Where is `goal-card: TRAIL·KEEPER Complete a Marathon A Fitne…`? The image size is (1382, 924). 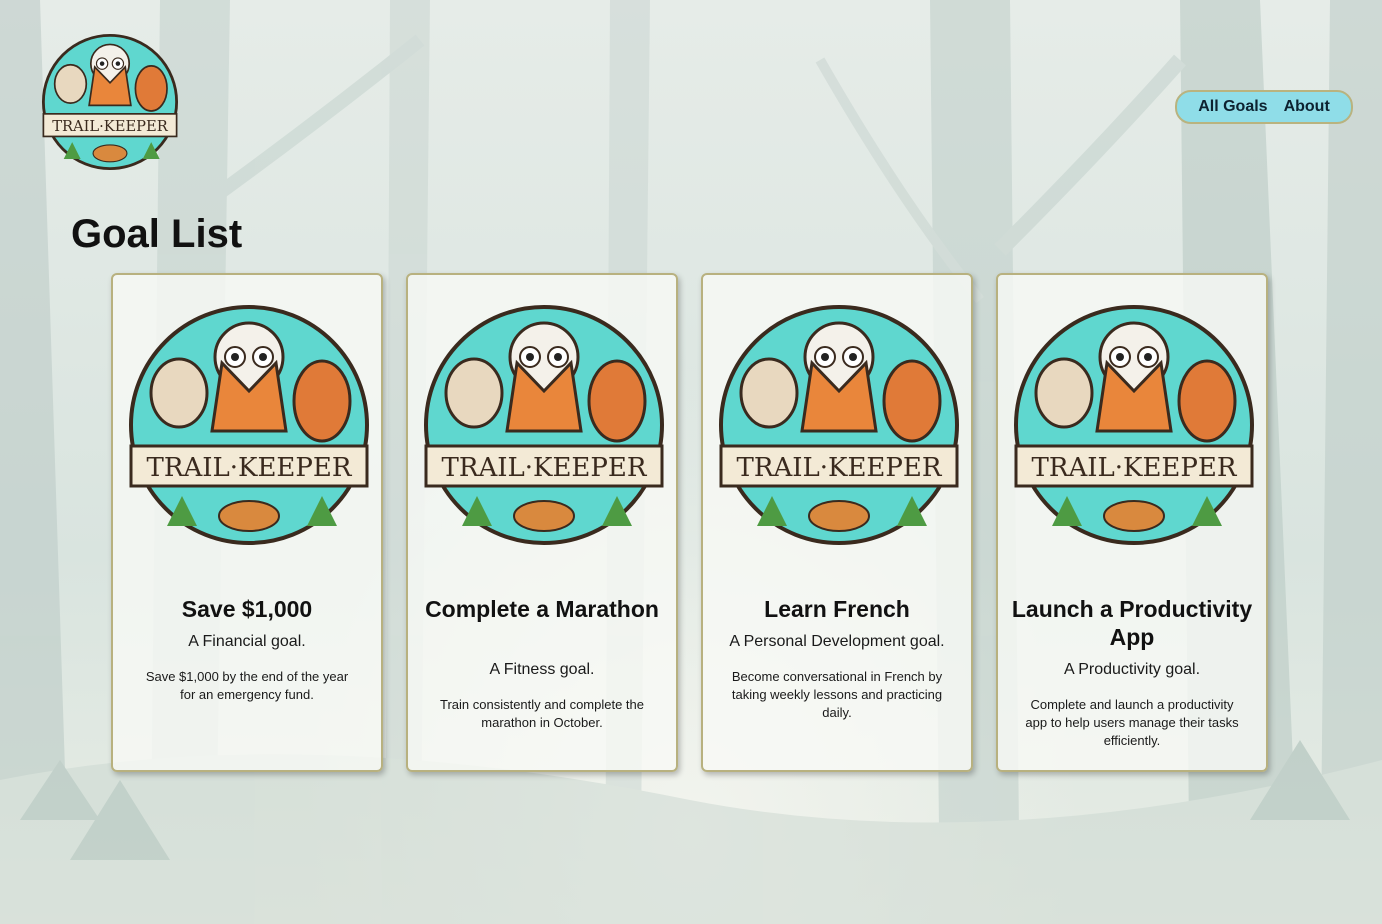
goal-card: TRAIL·KEEPER Complete a Marathon A Fitne… is located at coordinates (542, 522).